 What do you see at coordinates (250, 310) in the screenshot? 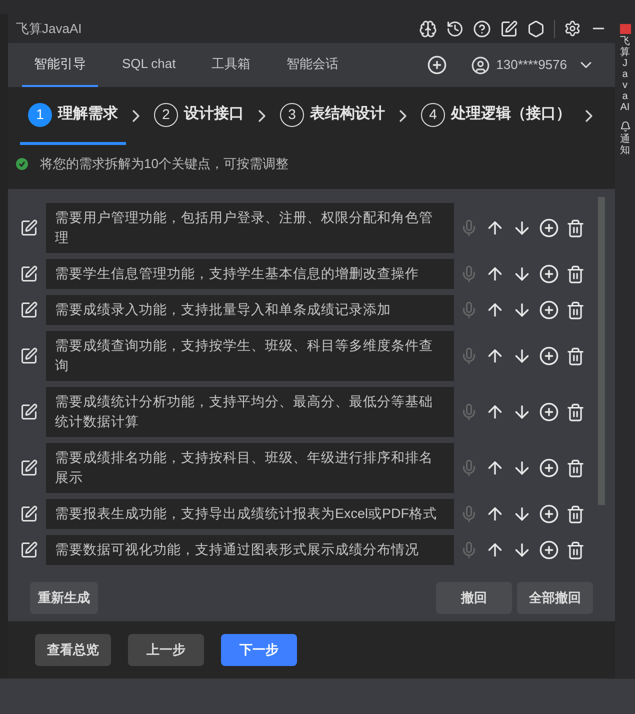
I see `requirement-field: 需要成绩录入功能，支持批量导入和单条成绩记录添加` at bounding box center [250, 310].